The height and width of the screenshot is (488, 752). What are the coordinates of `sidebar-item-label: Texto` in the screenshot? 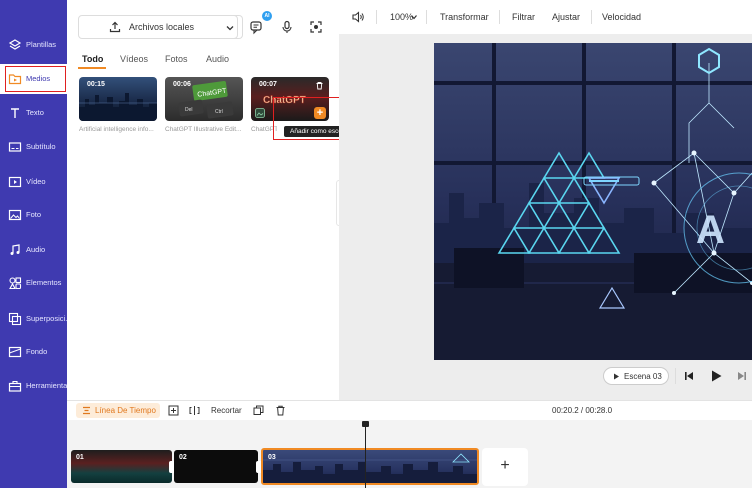 It's located at (35, 112).